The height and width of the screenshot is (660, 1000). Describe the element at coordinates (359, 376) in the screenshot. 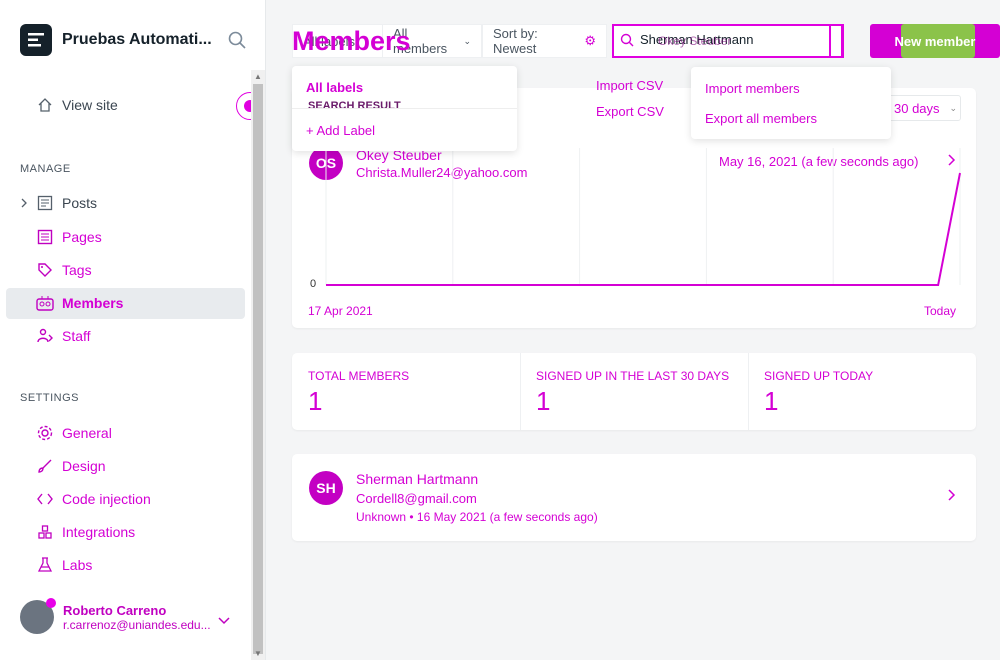

I see `stat-label: TOTAL MEMBERS` at that location.